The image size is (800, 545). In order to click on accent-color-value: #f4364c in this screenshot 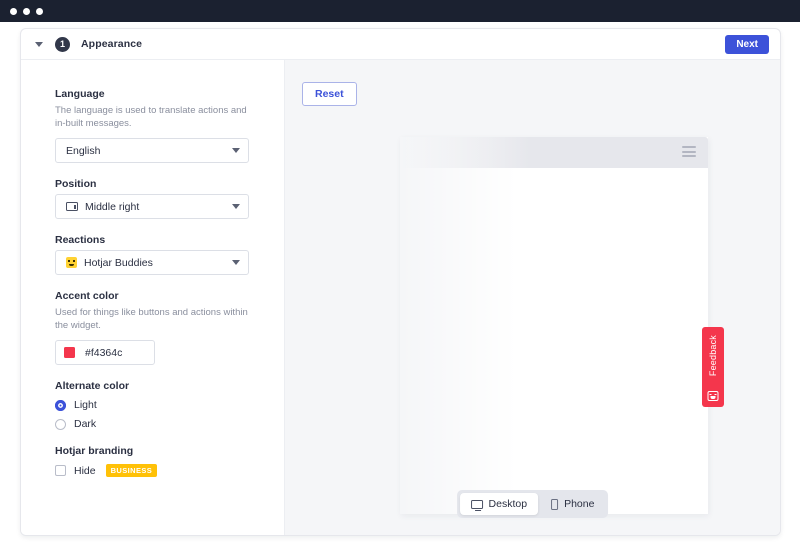, I will do `click(104, 352)`.